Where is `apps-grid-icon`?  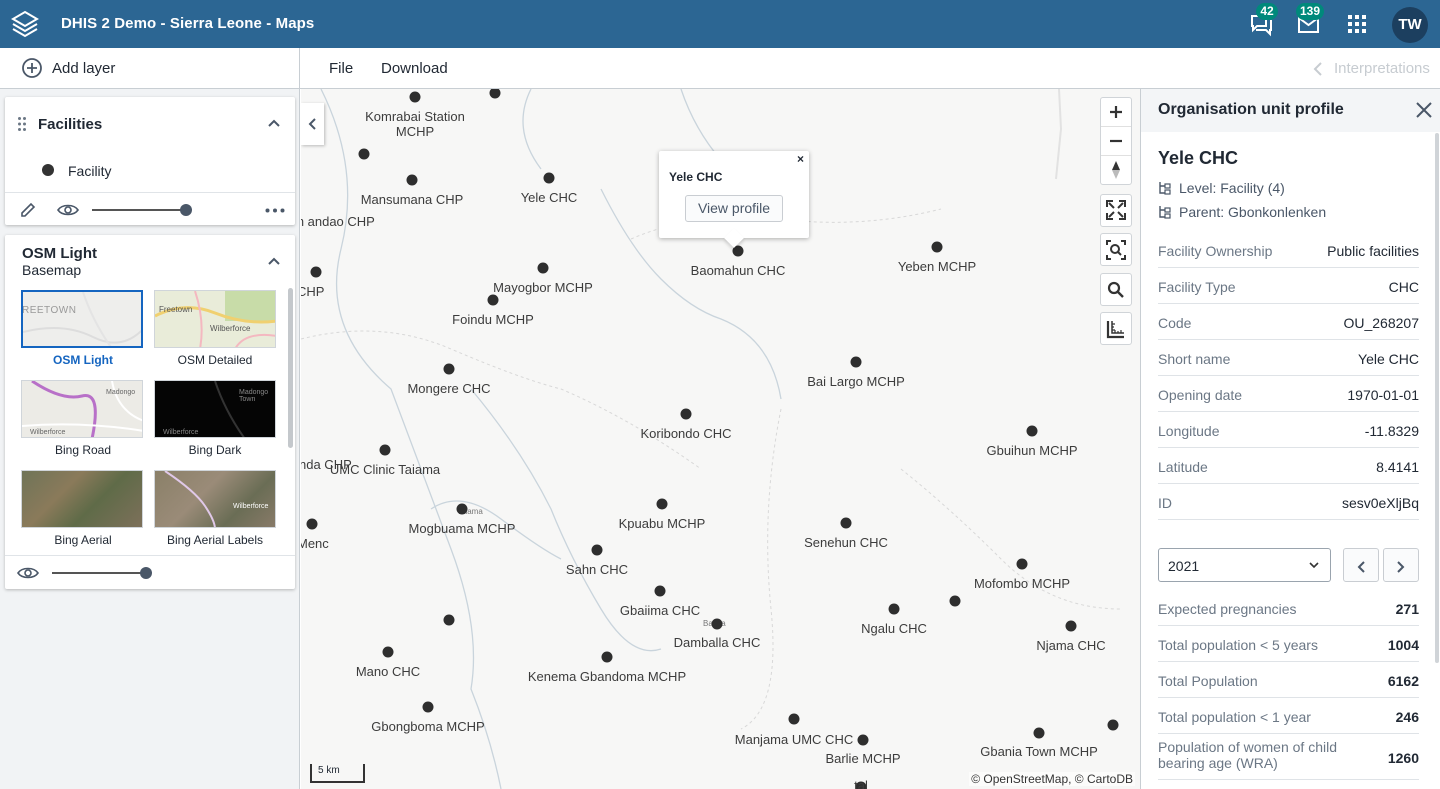
apps-grid-icon is located at coordinates (1357, 24).